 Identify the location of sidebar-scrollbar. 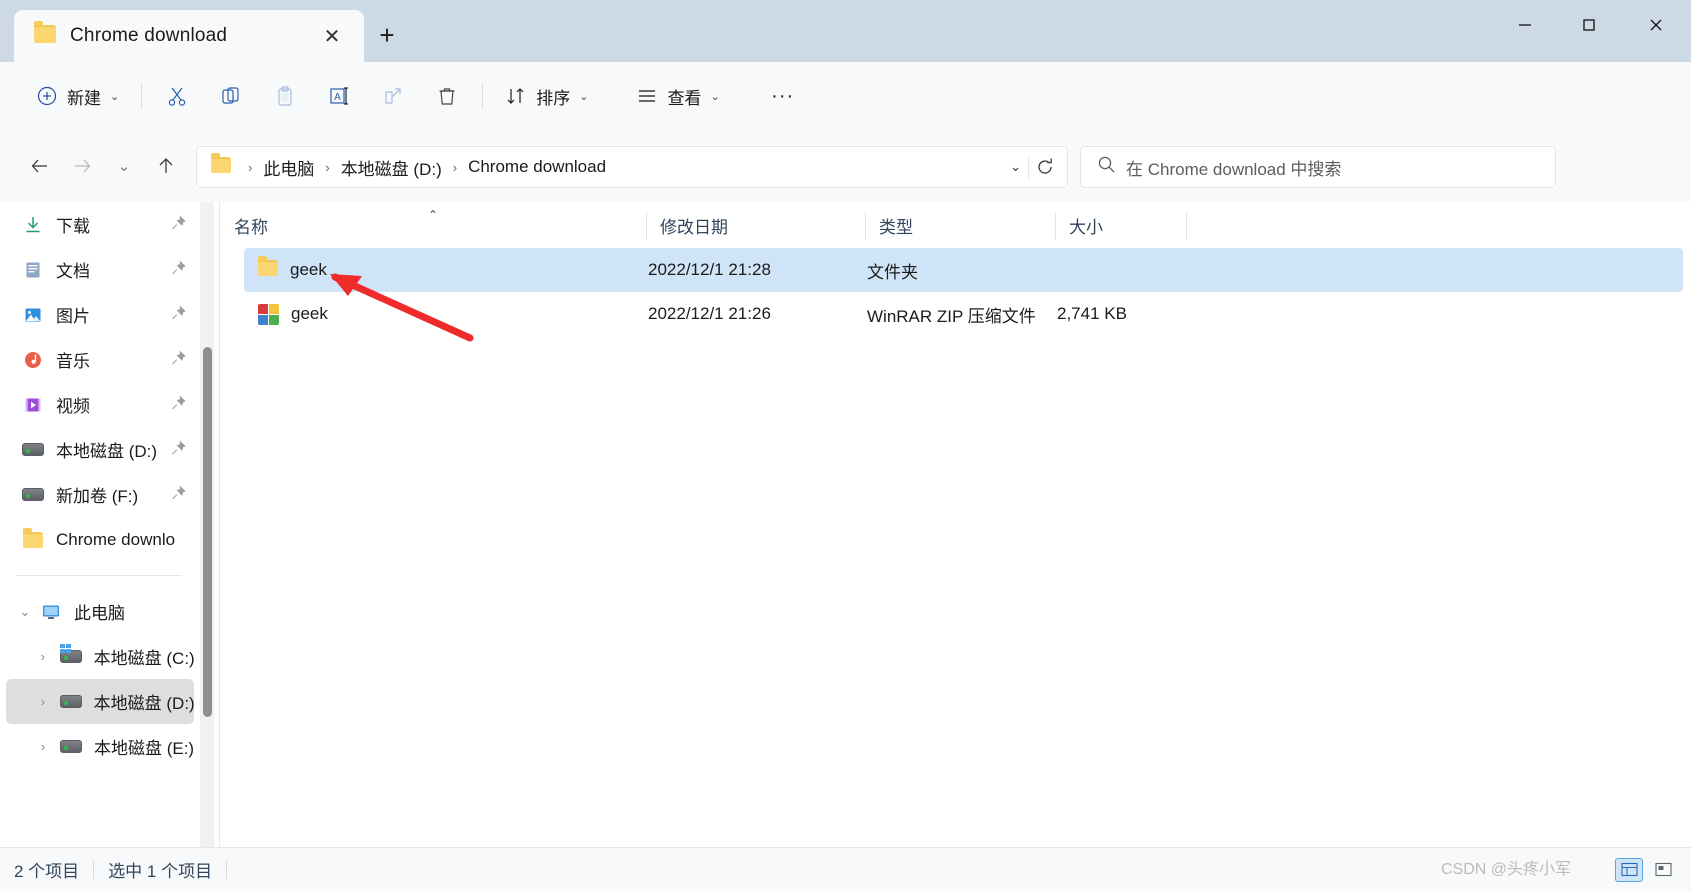
(207, 524).